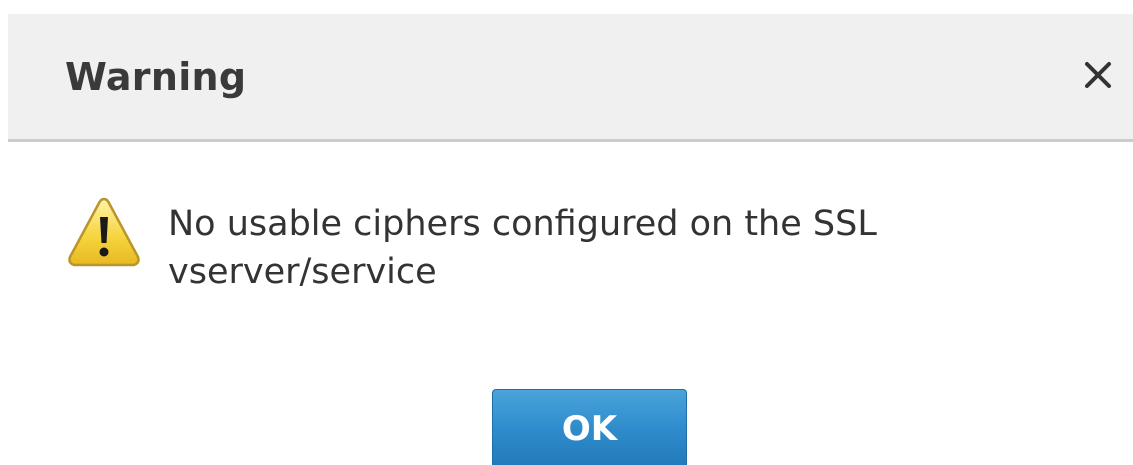  Describe the element at coordinates (156, 77) in the screenshot. I see `dialog-title: Warning` at that location.